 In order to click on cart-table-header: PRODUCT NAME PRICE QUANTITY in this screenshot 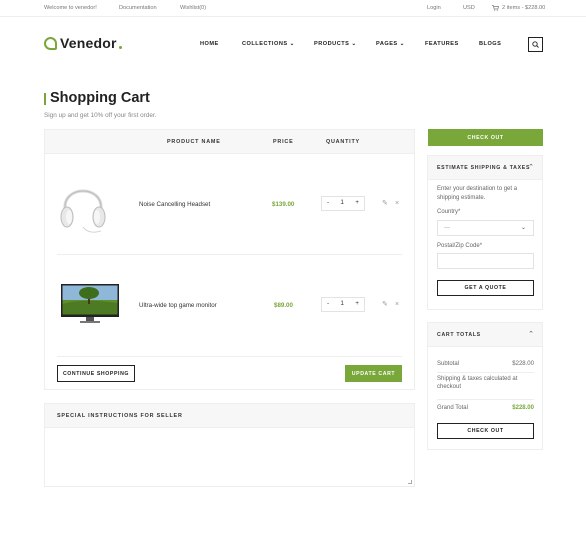, I will do `click(229, 142)`.